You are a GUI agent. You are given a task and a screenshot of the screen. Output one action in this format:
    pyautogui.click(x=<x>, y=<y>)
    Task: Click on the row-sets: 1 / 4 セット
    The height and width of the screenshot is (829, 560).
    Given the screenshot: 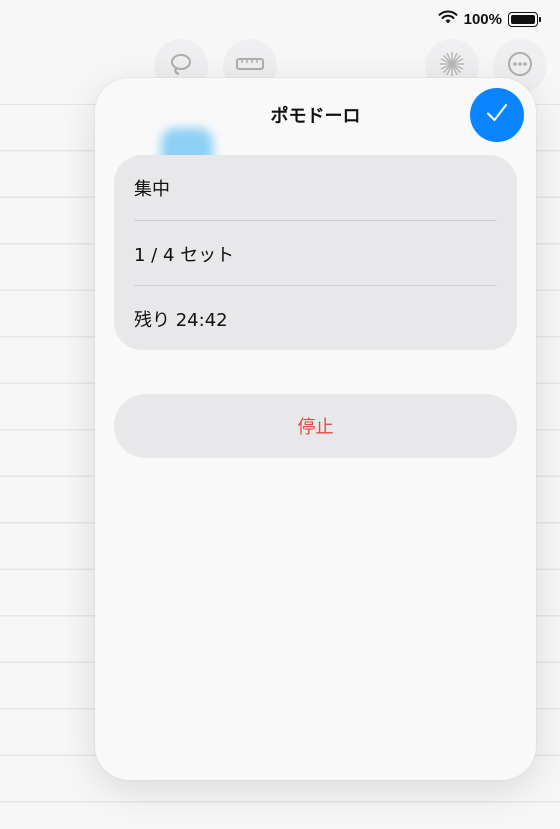 What is the action you would take?
    pyautogui.click(x=315, y=253)
    